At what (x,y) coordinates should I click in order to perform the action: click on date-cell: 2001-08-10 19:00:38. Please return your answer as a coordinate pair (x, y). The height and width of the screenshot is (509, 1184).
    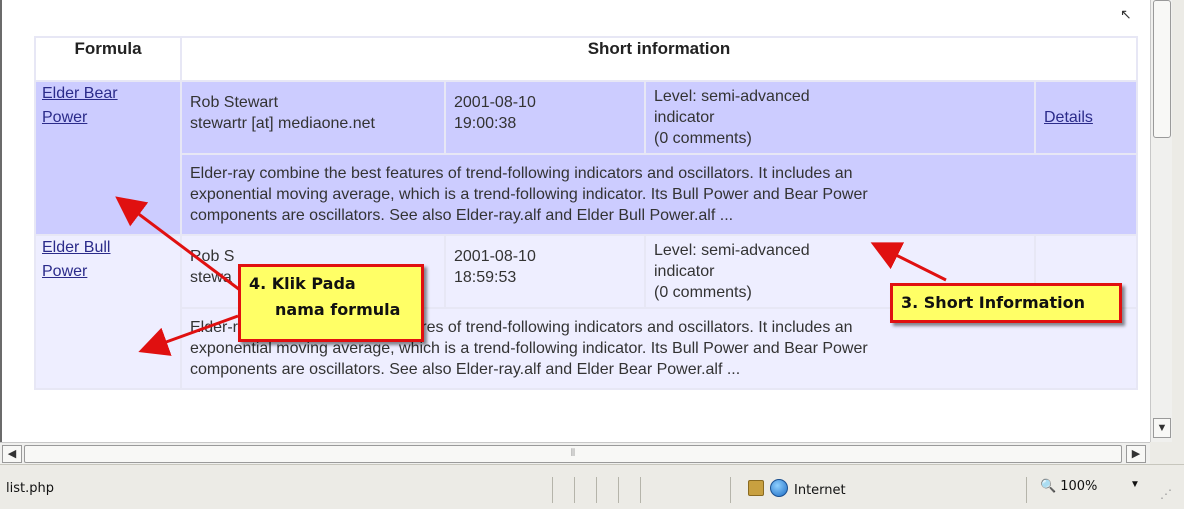
    Looking at the image, I should click on (545, 117).